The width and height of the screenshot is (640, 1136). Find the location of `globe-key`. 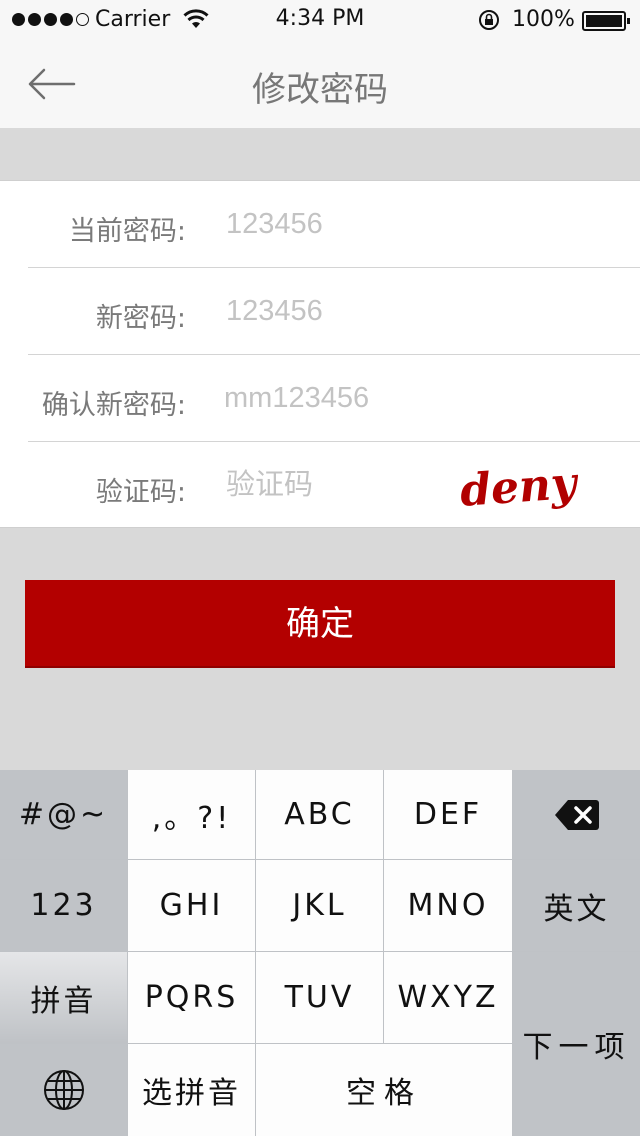

globe-key is located at coordinates (63, 1090).